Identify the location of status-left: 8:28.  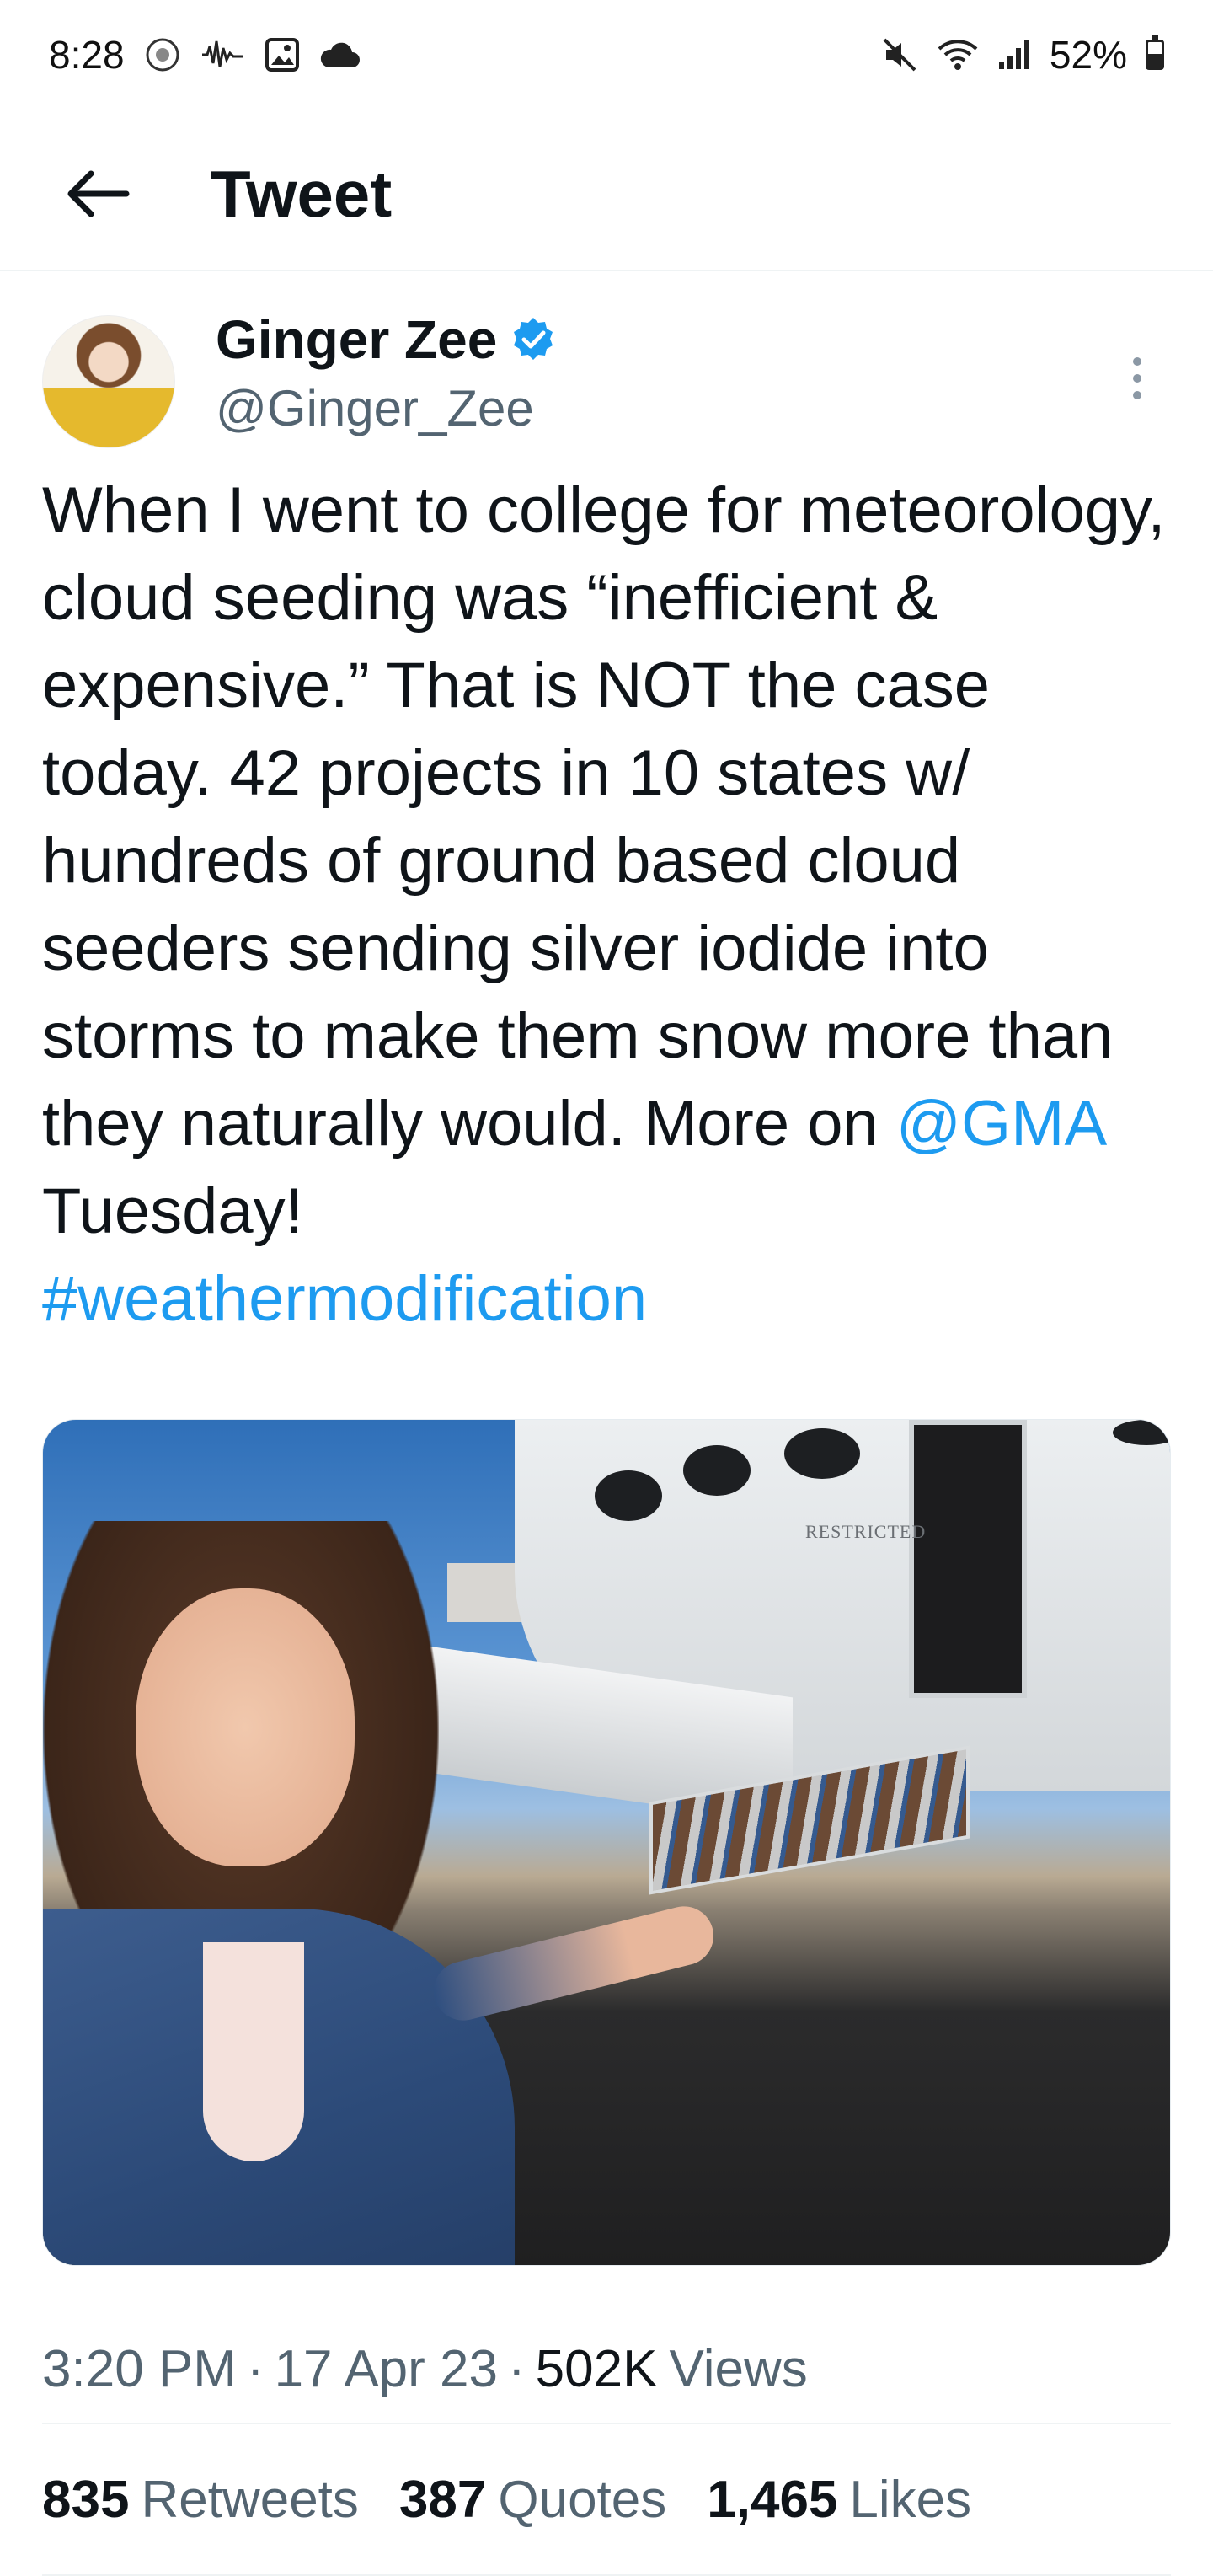
(205, 55).